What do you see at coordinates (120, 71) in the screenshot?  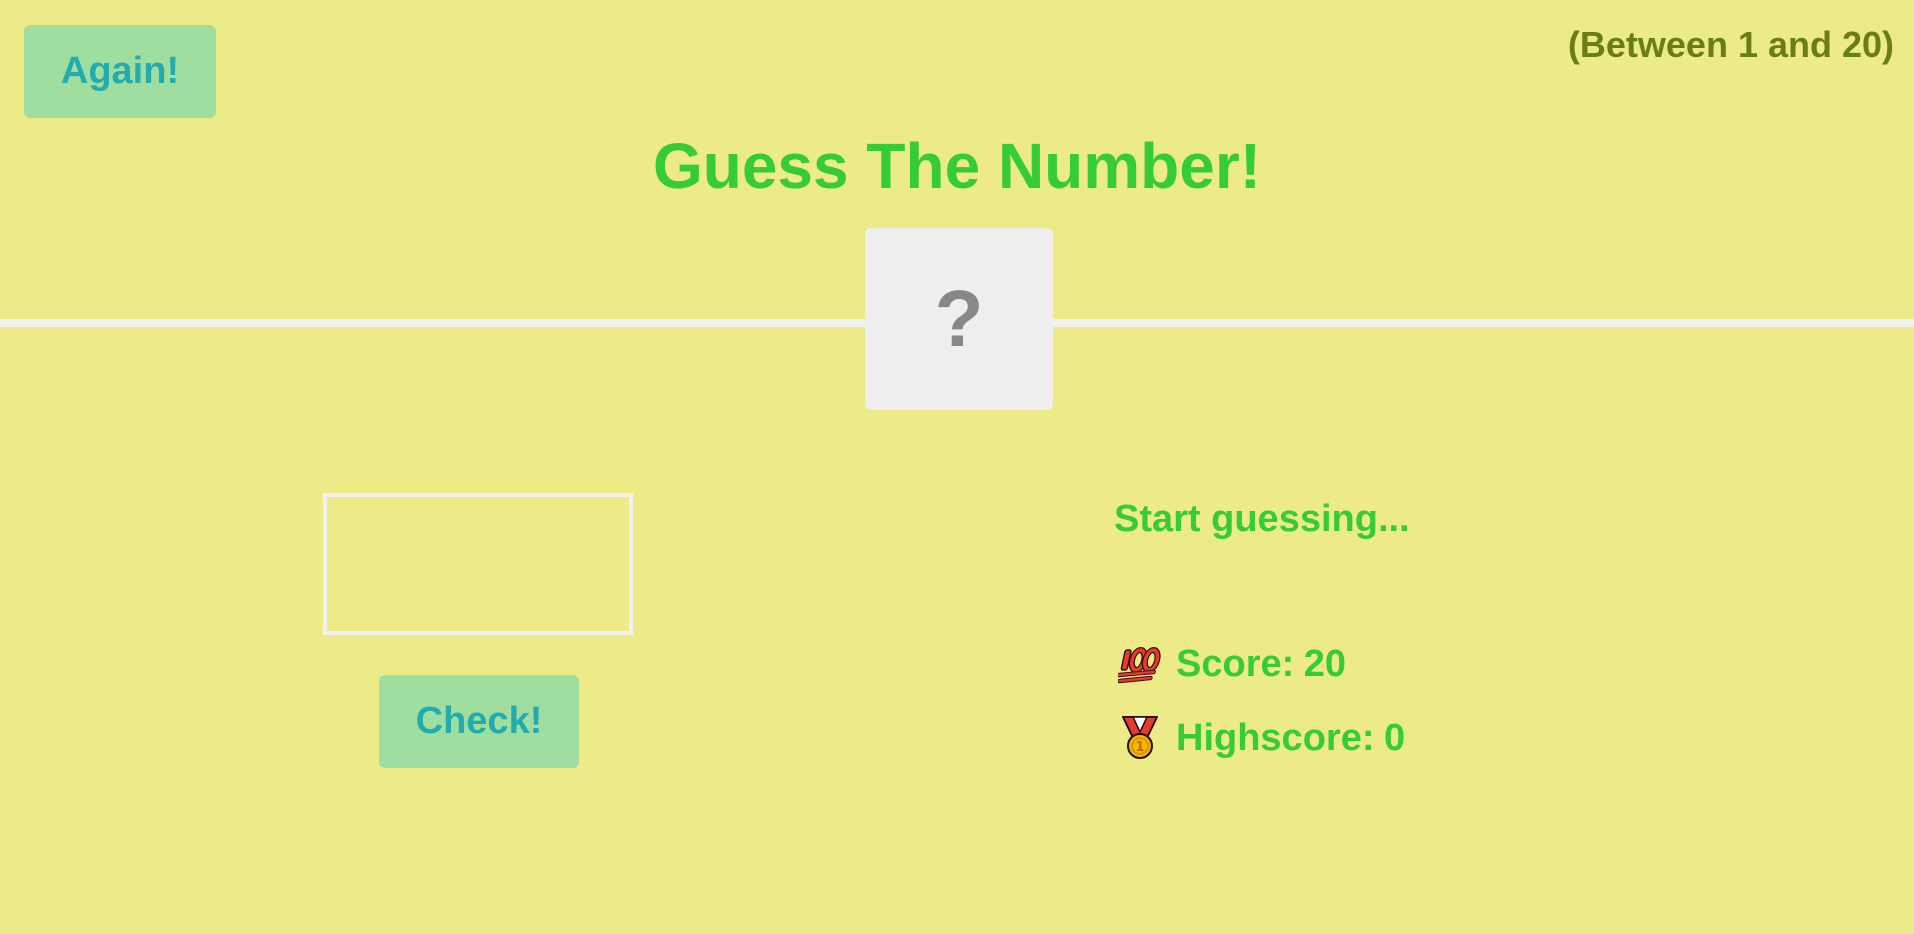 I see `again-button: Again!` at bounding box center [120, 71].